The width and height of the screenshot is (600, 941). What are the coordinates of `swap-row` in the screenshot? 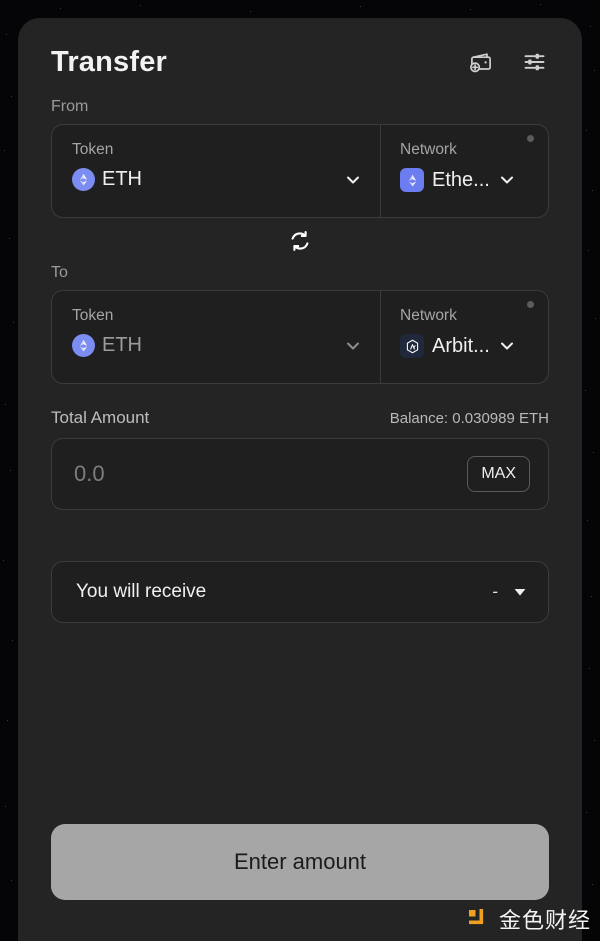 It's located at (300, 241).